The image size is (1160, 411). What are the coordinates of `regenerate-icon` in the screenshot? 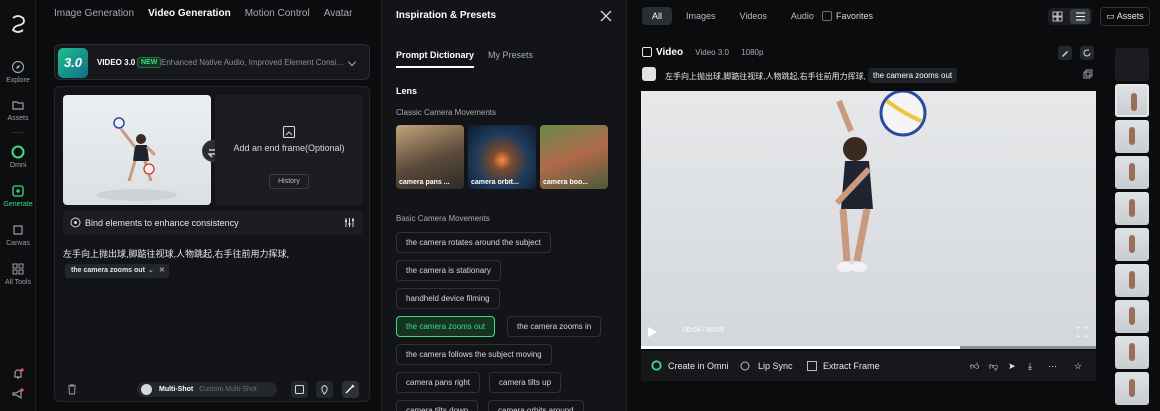 It's located at (1087, 53).